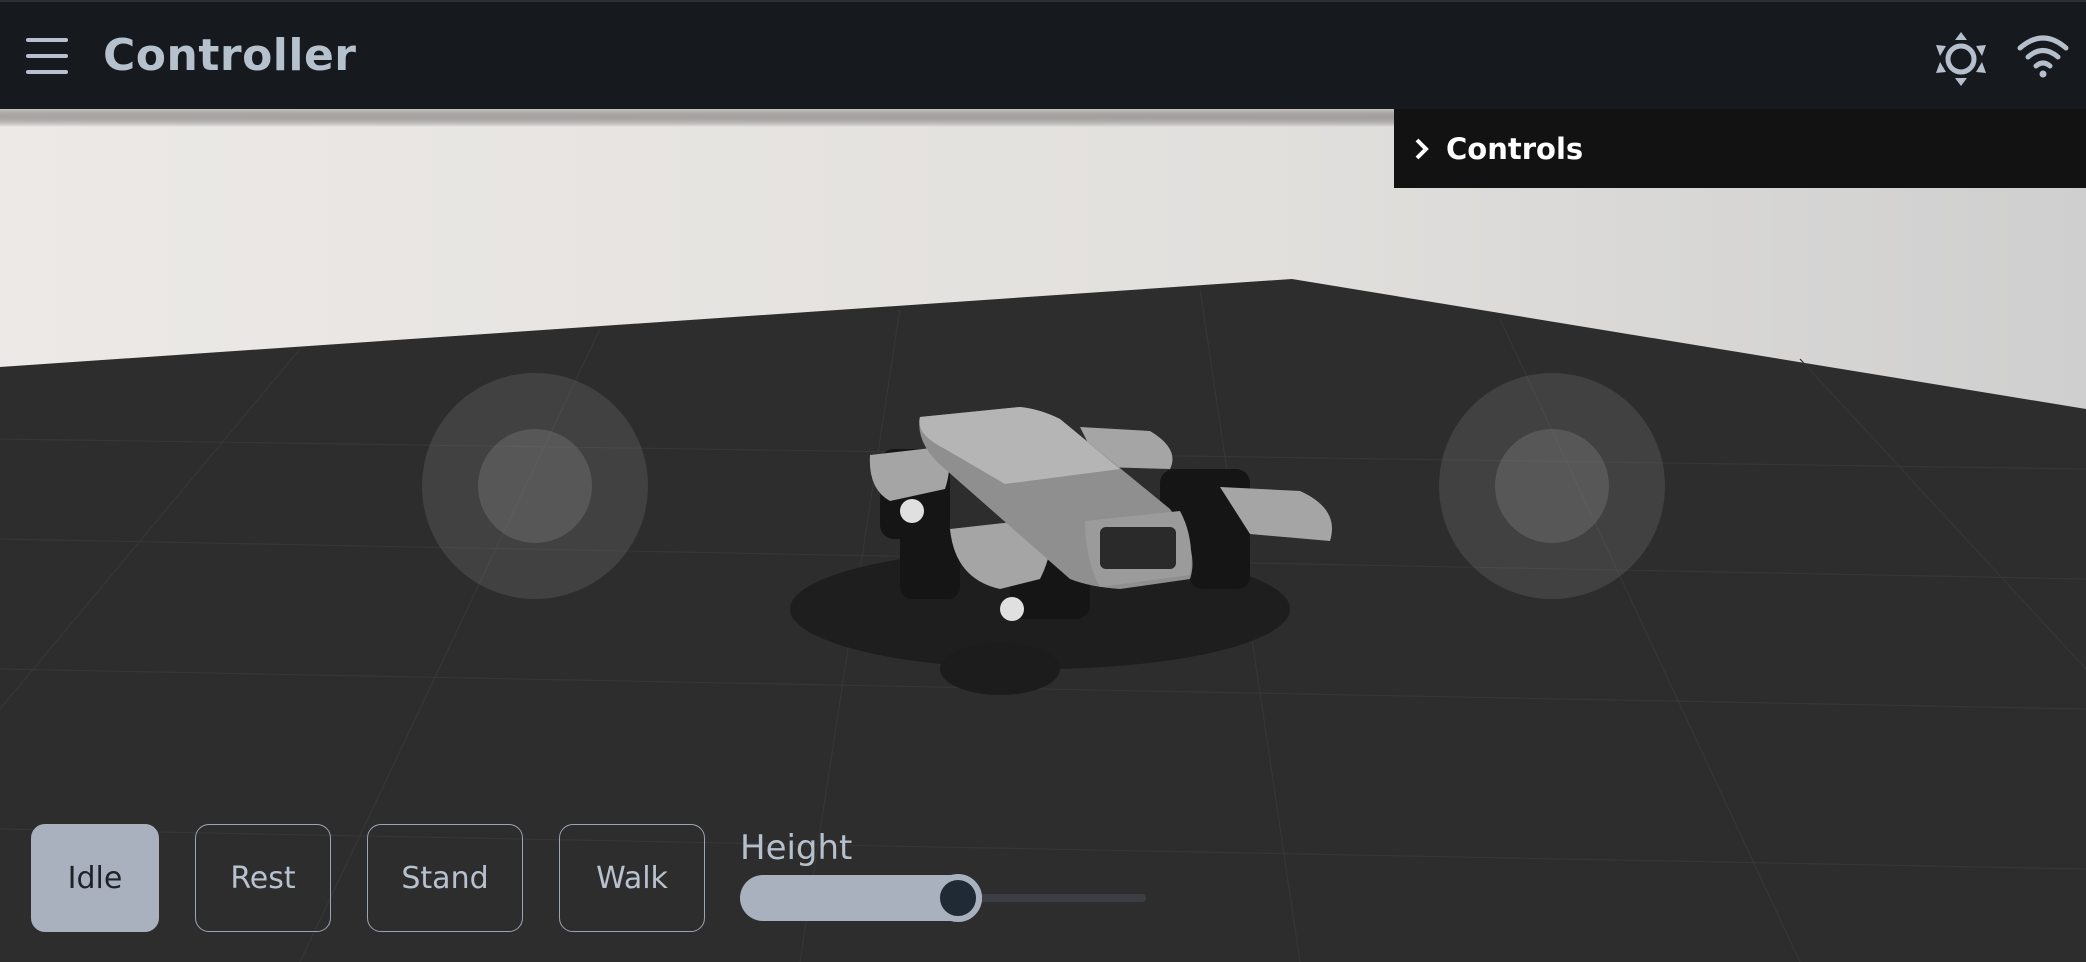 The width and height of the screenshot is (2086, 962). I want to click on idle-button: Idle, so click(95, 878).